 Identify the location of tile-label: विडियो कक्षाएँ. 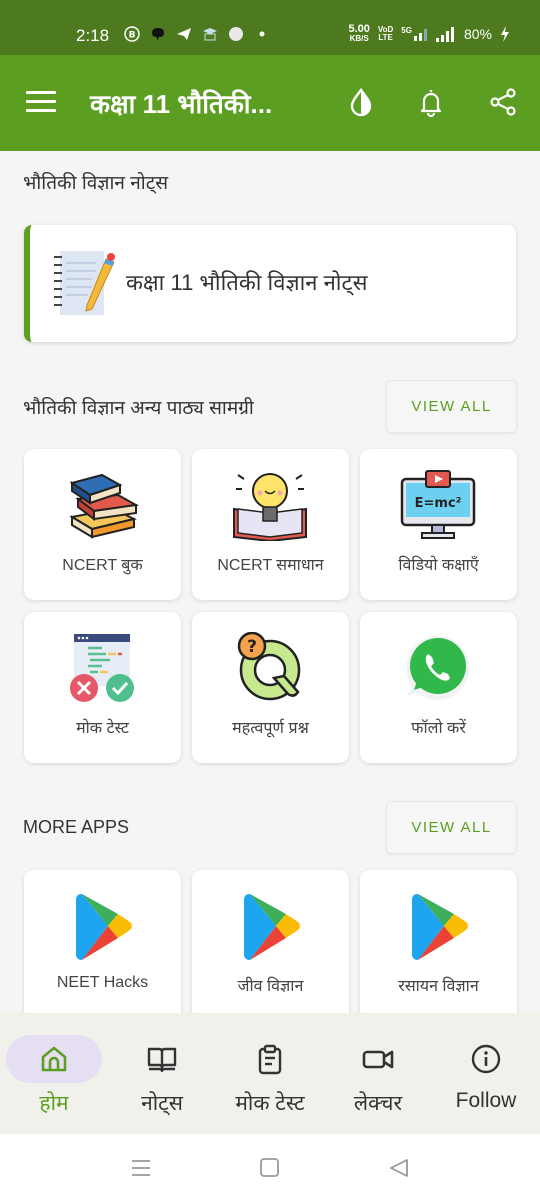
(438, 565).